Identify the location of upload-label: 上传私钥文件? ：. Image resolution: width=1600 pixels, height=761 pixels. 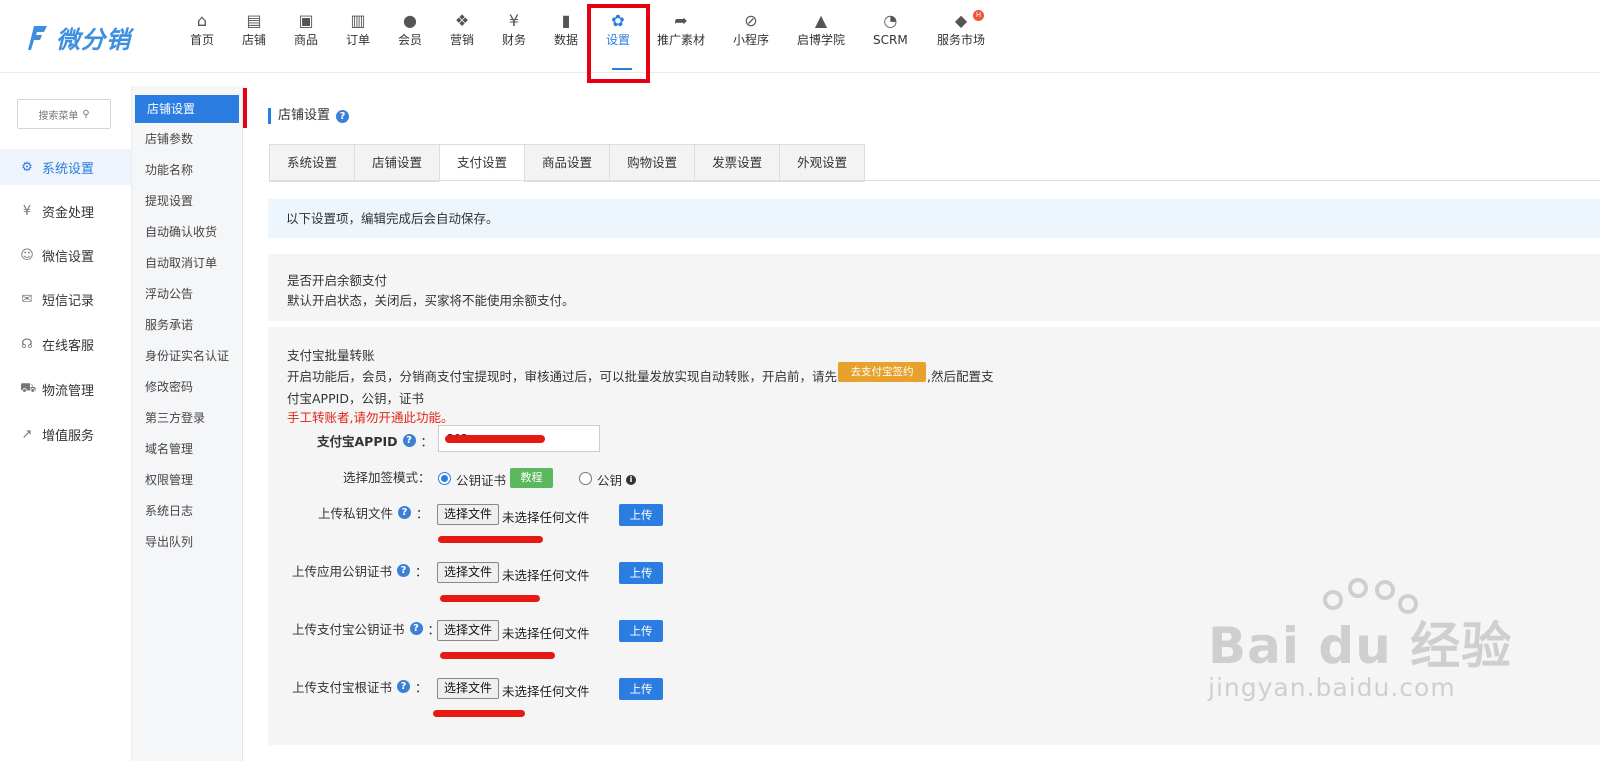
(373, 512).